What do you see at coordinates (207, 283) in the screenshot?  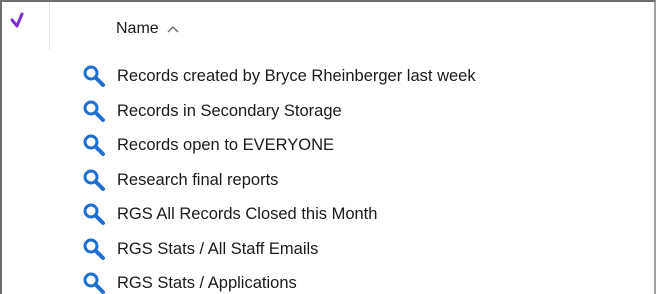 I see `list-item-label: RGS Stats / Applications` at bounding box center [207, 283].